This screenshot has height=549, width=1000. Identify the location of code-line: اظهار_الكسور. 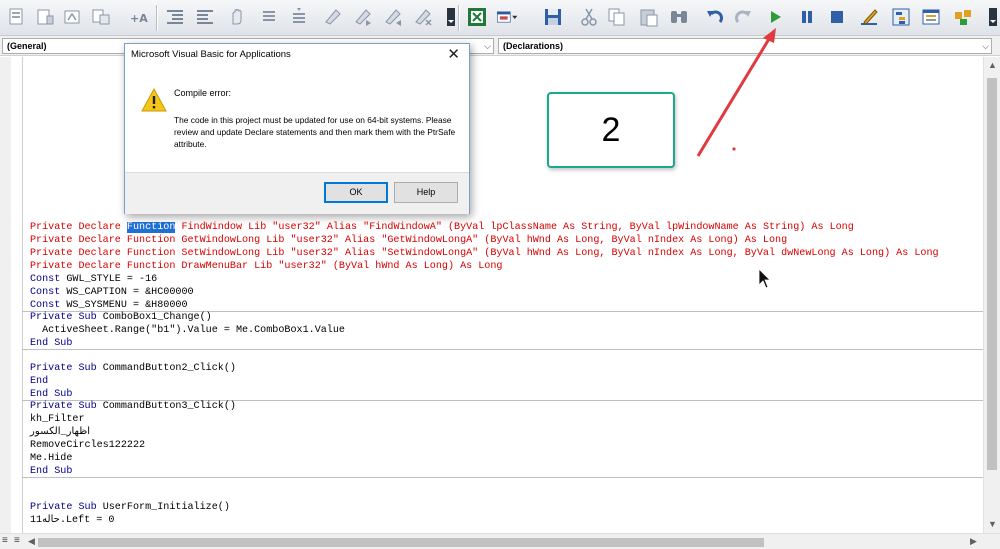
(60, 432).